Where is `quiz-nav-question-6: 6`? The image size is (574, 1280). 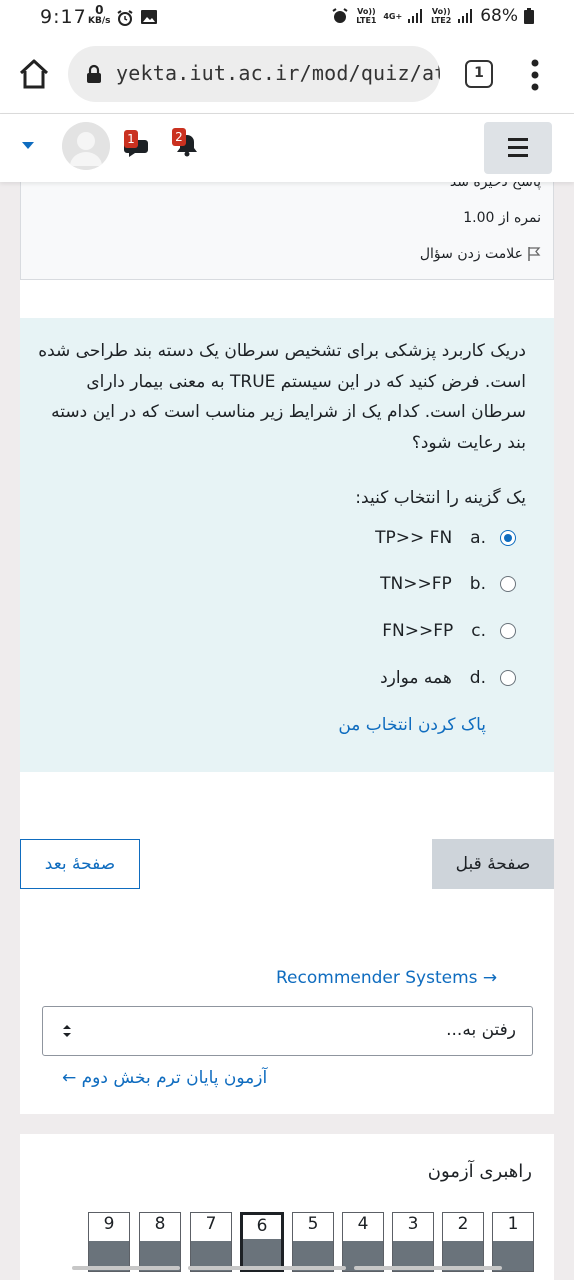
quiz-nav-question-6: 6 is located at coordinates (262, 1242).